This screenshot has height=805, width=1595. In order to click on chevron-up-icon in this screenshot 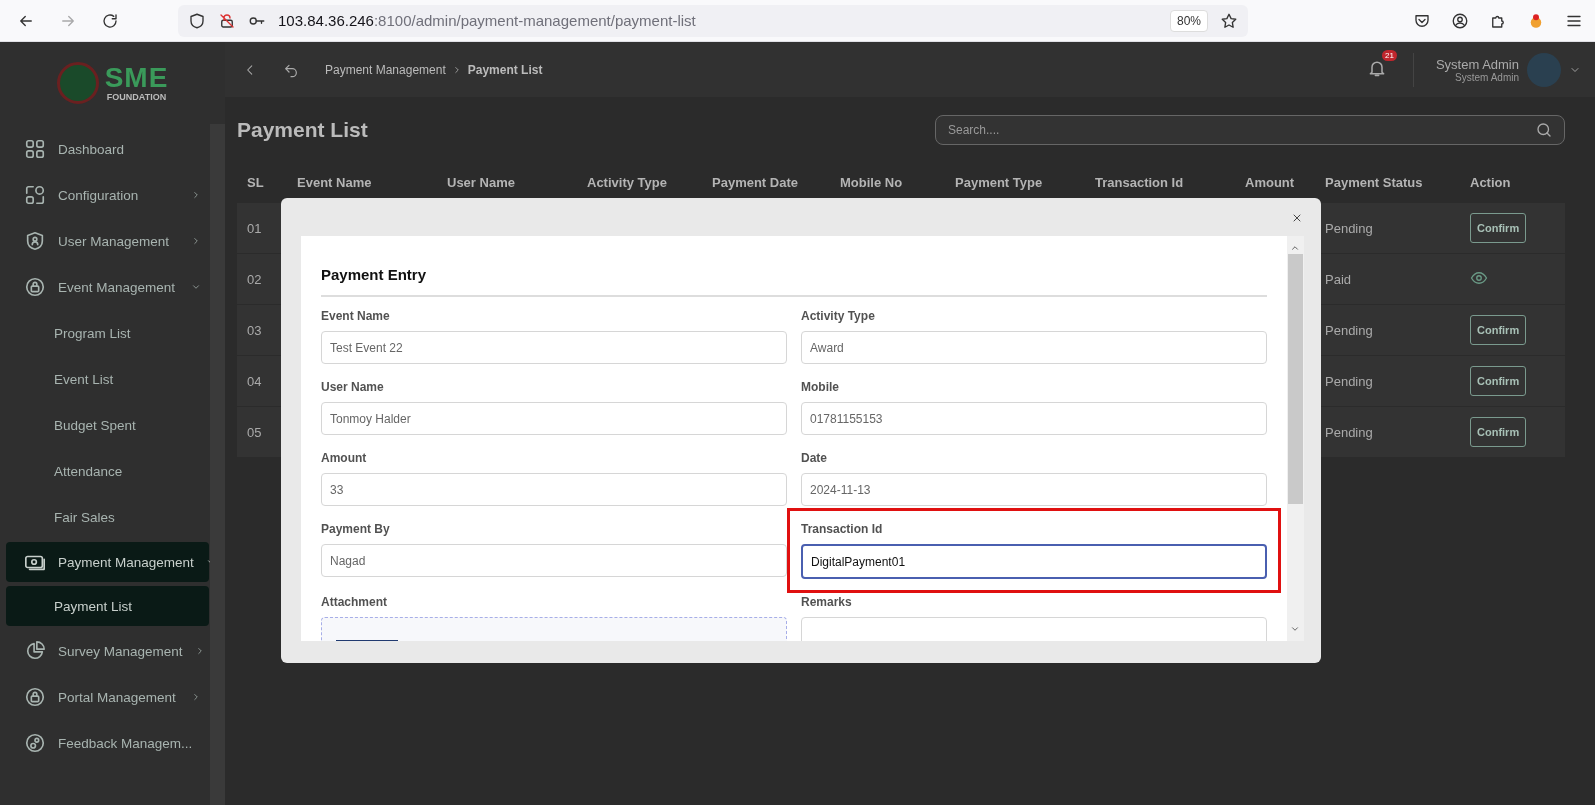, I will do `click(1295, 248)`.